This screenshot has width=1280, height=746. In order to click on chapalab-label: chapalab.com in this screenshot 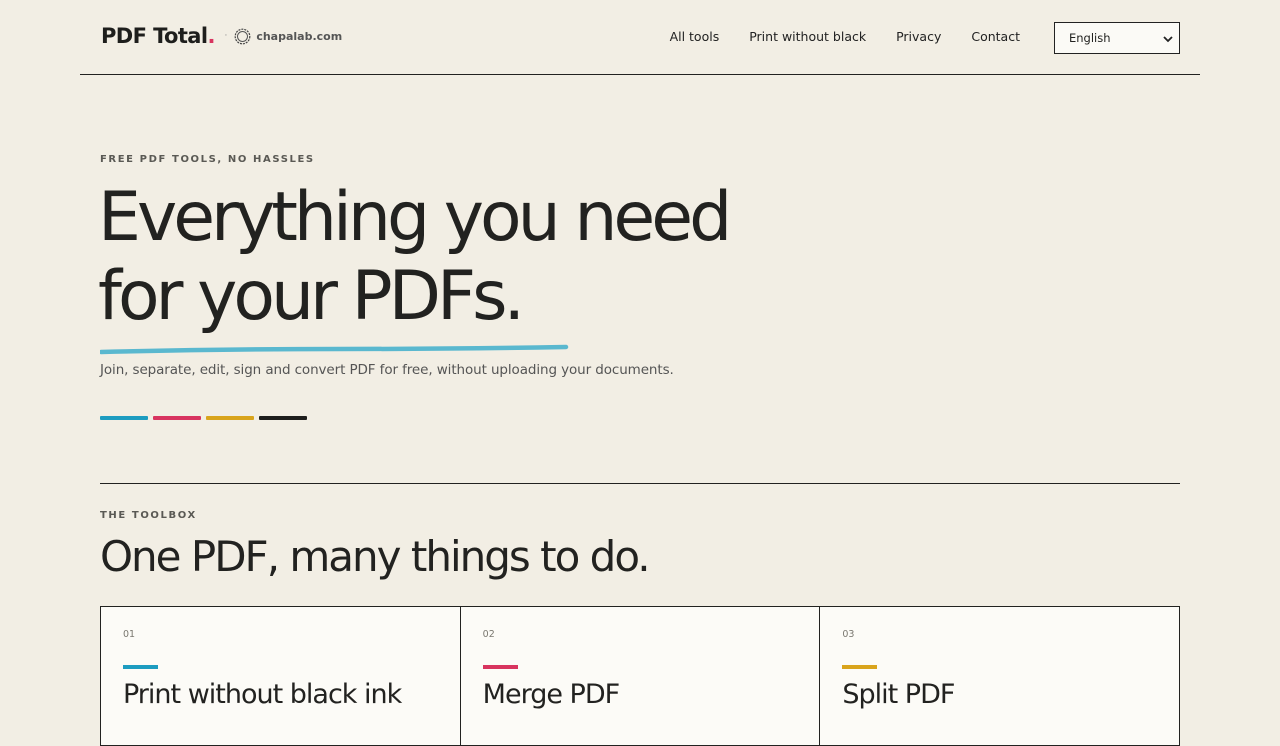, I will do `click(299, 36)`.